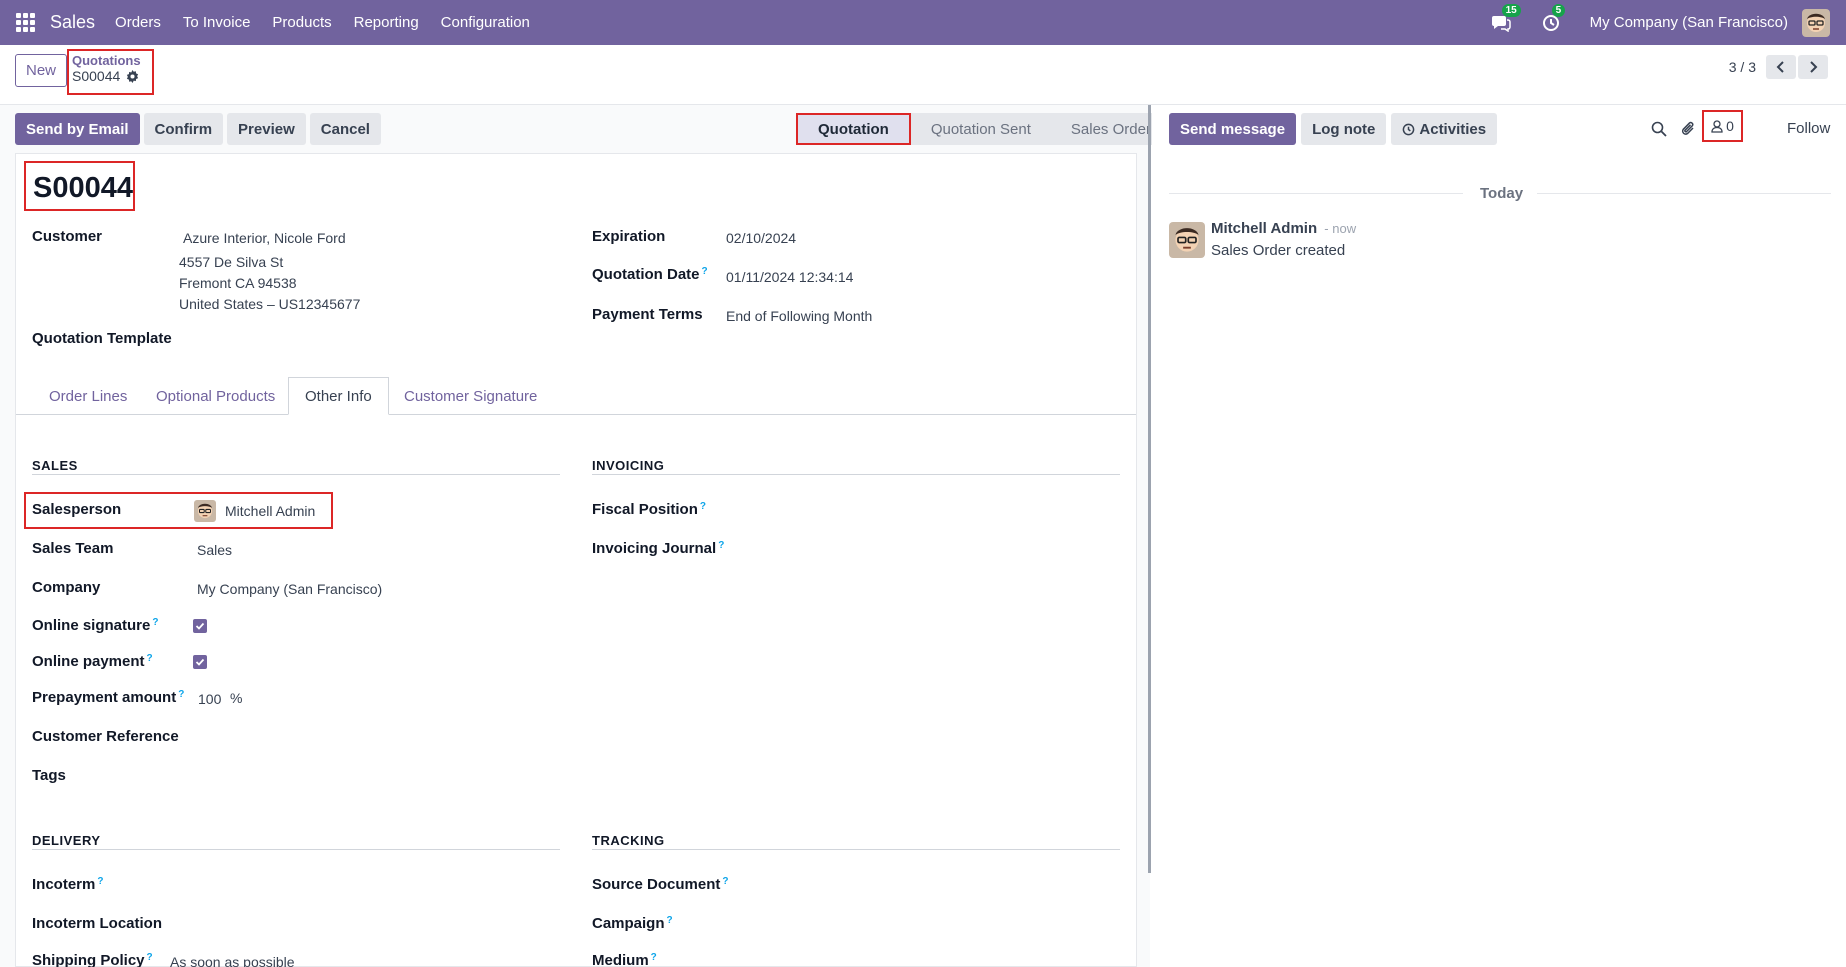 This screenshot has height=967, width=1846. What do you see at coordinates (921, 511) in the screenshot?
I see `fiscal-position-field` at bounding box center [921, 511].